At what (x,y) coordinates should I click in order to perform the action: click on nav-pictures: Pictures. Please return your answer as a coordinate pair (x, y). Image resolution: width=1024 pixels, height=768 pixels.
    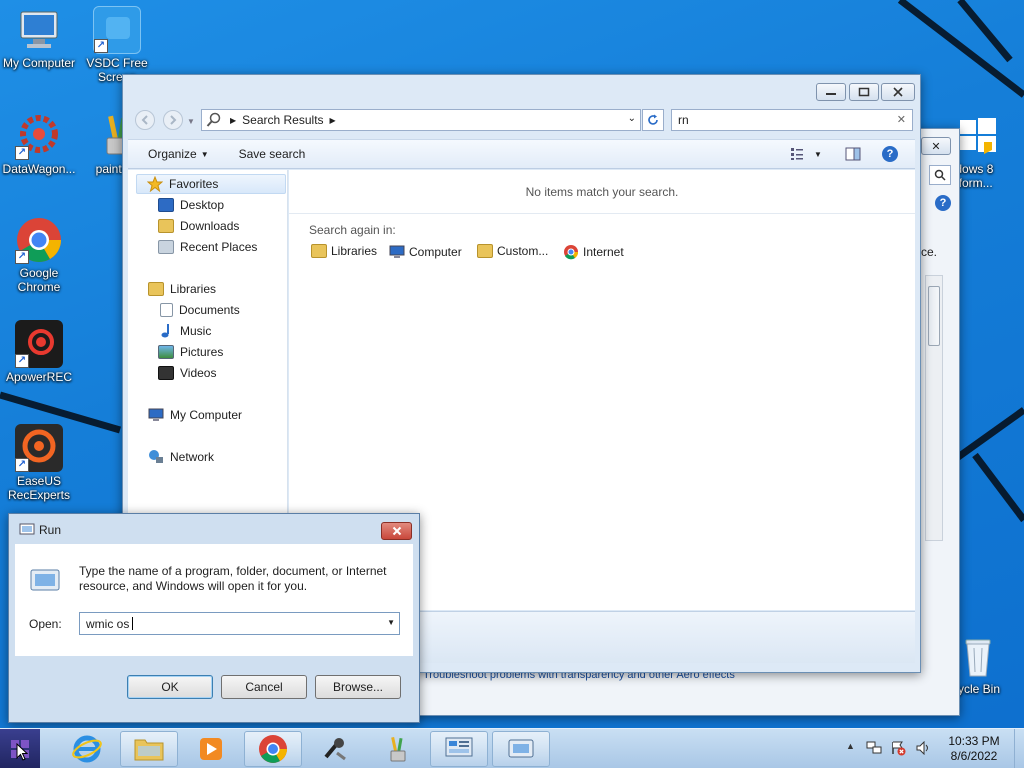
    Looking at the image, I should click on (190, 352).